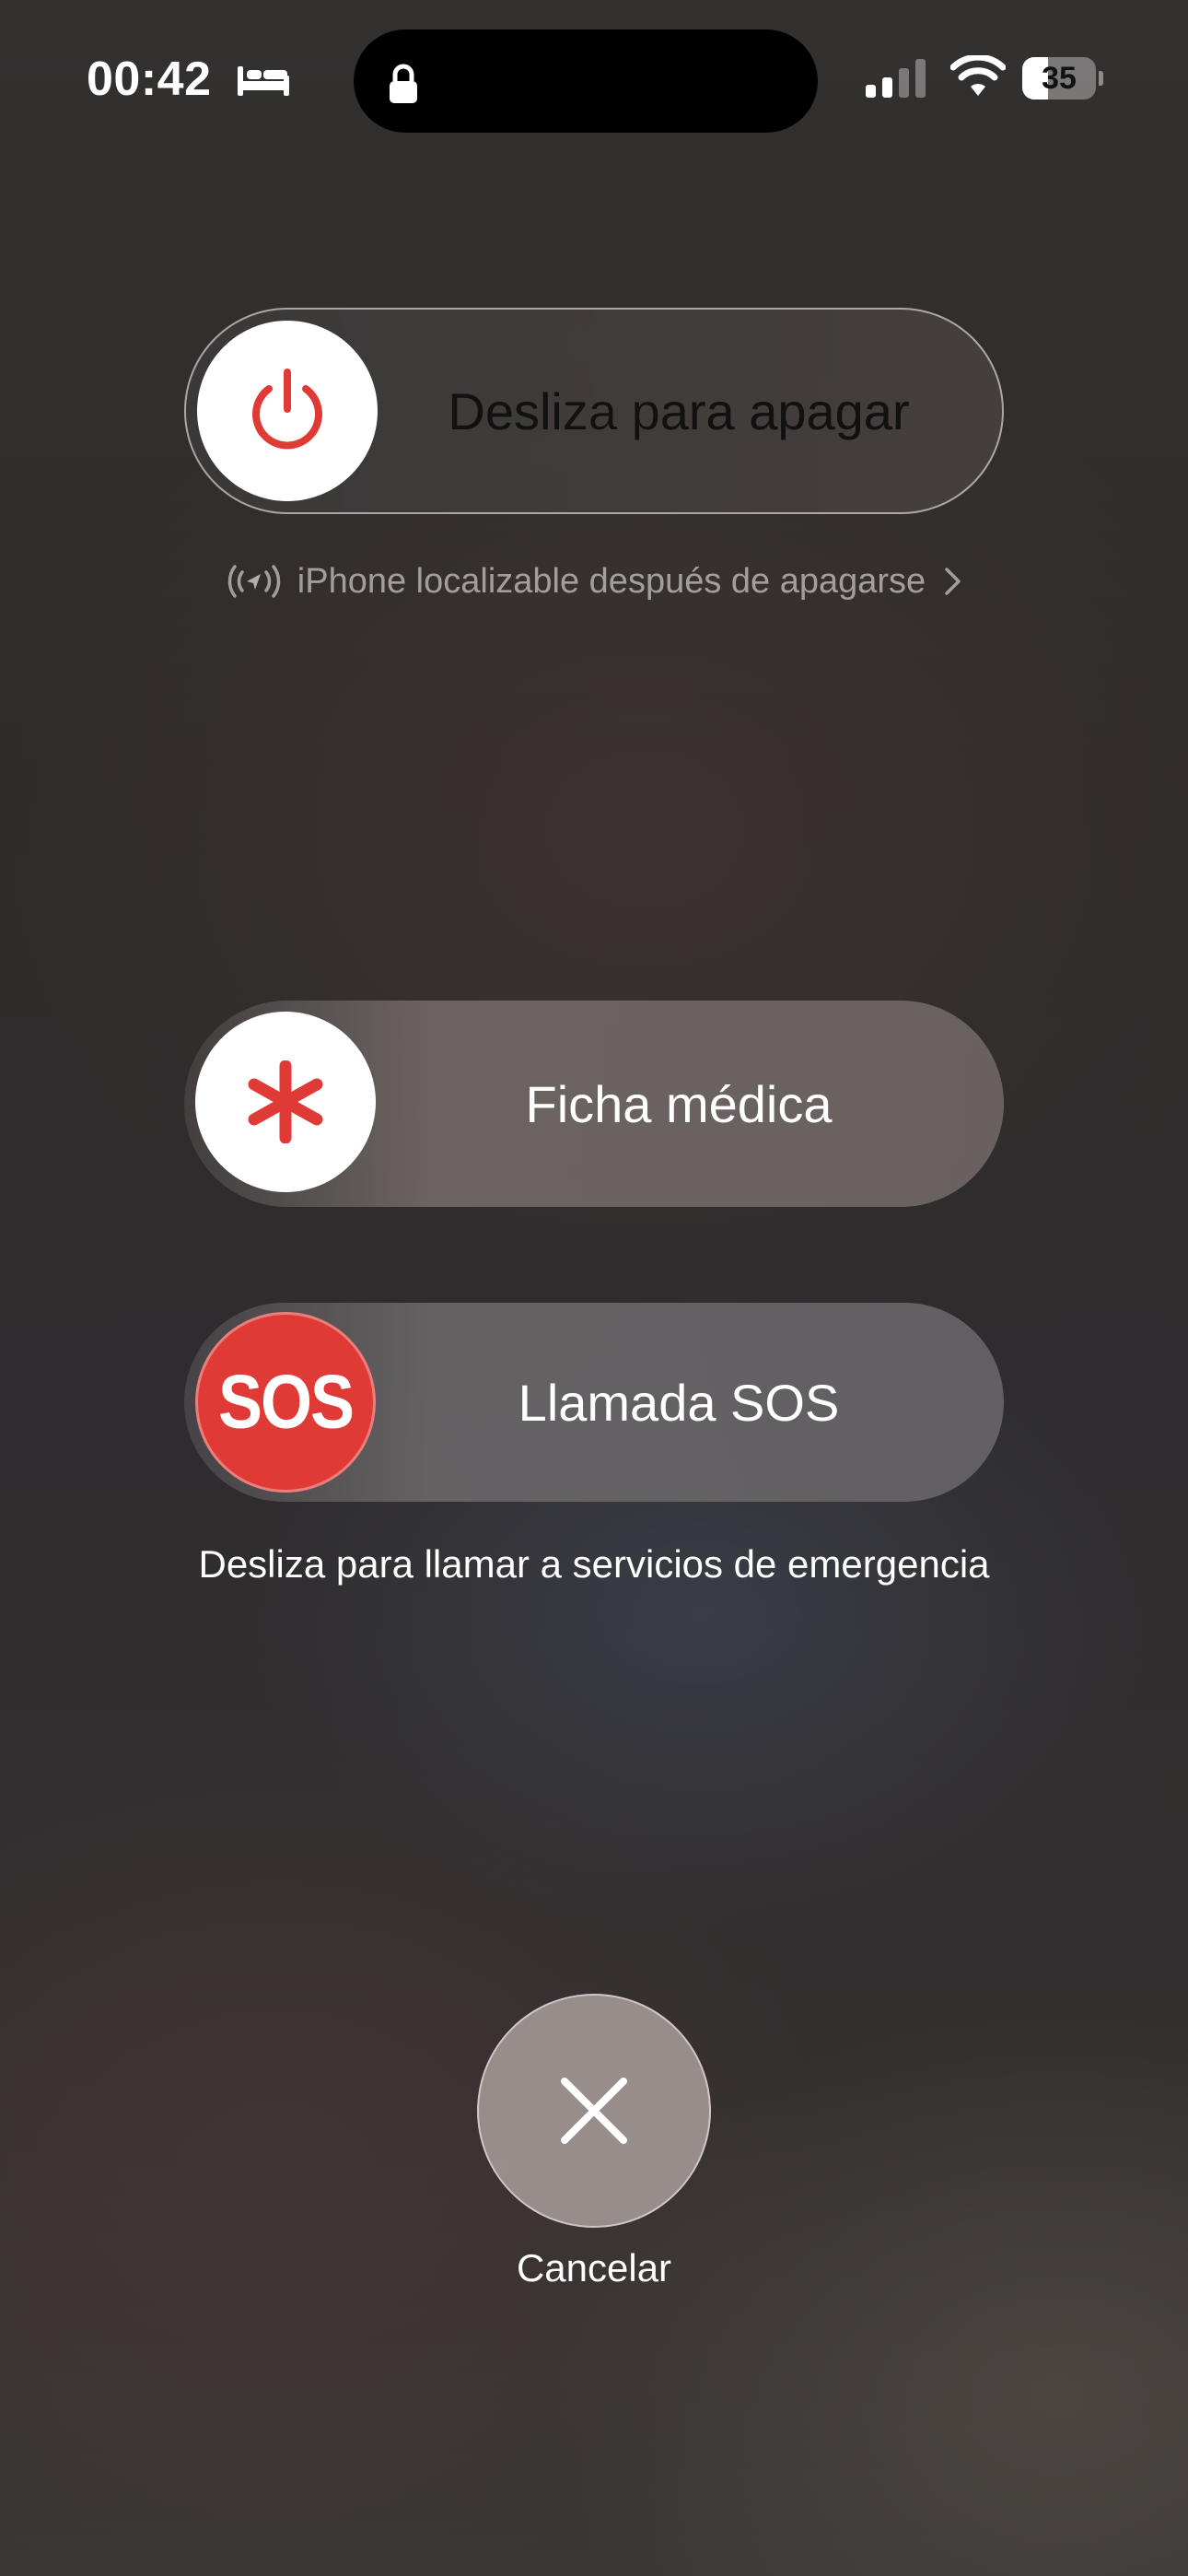 This screenshot has height=2576, width=1188. What do you see at coordinates (679, 1103) in the screenshot?
I see `medical-id-label: Ficha médica` at bounding box center [679, 1103].